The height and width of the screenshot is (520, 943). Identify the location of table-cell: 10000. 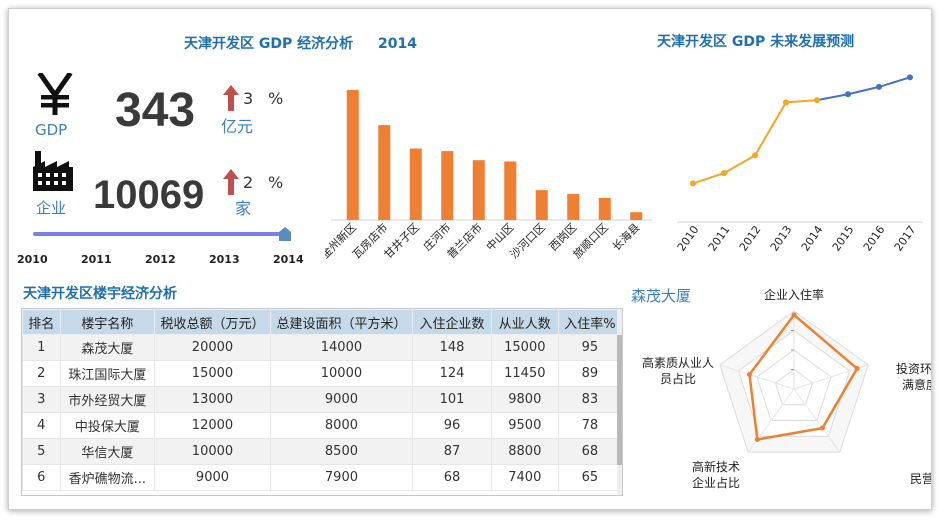
(212, 451).